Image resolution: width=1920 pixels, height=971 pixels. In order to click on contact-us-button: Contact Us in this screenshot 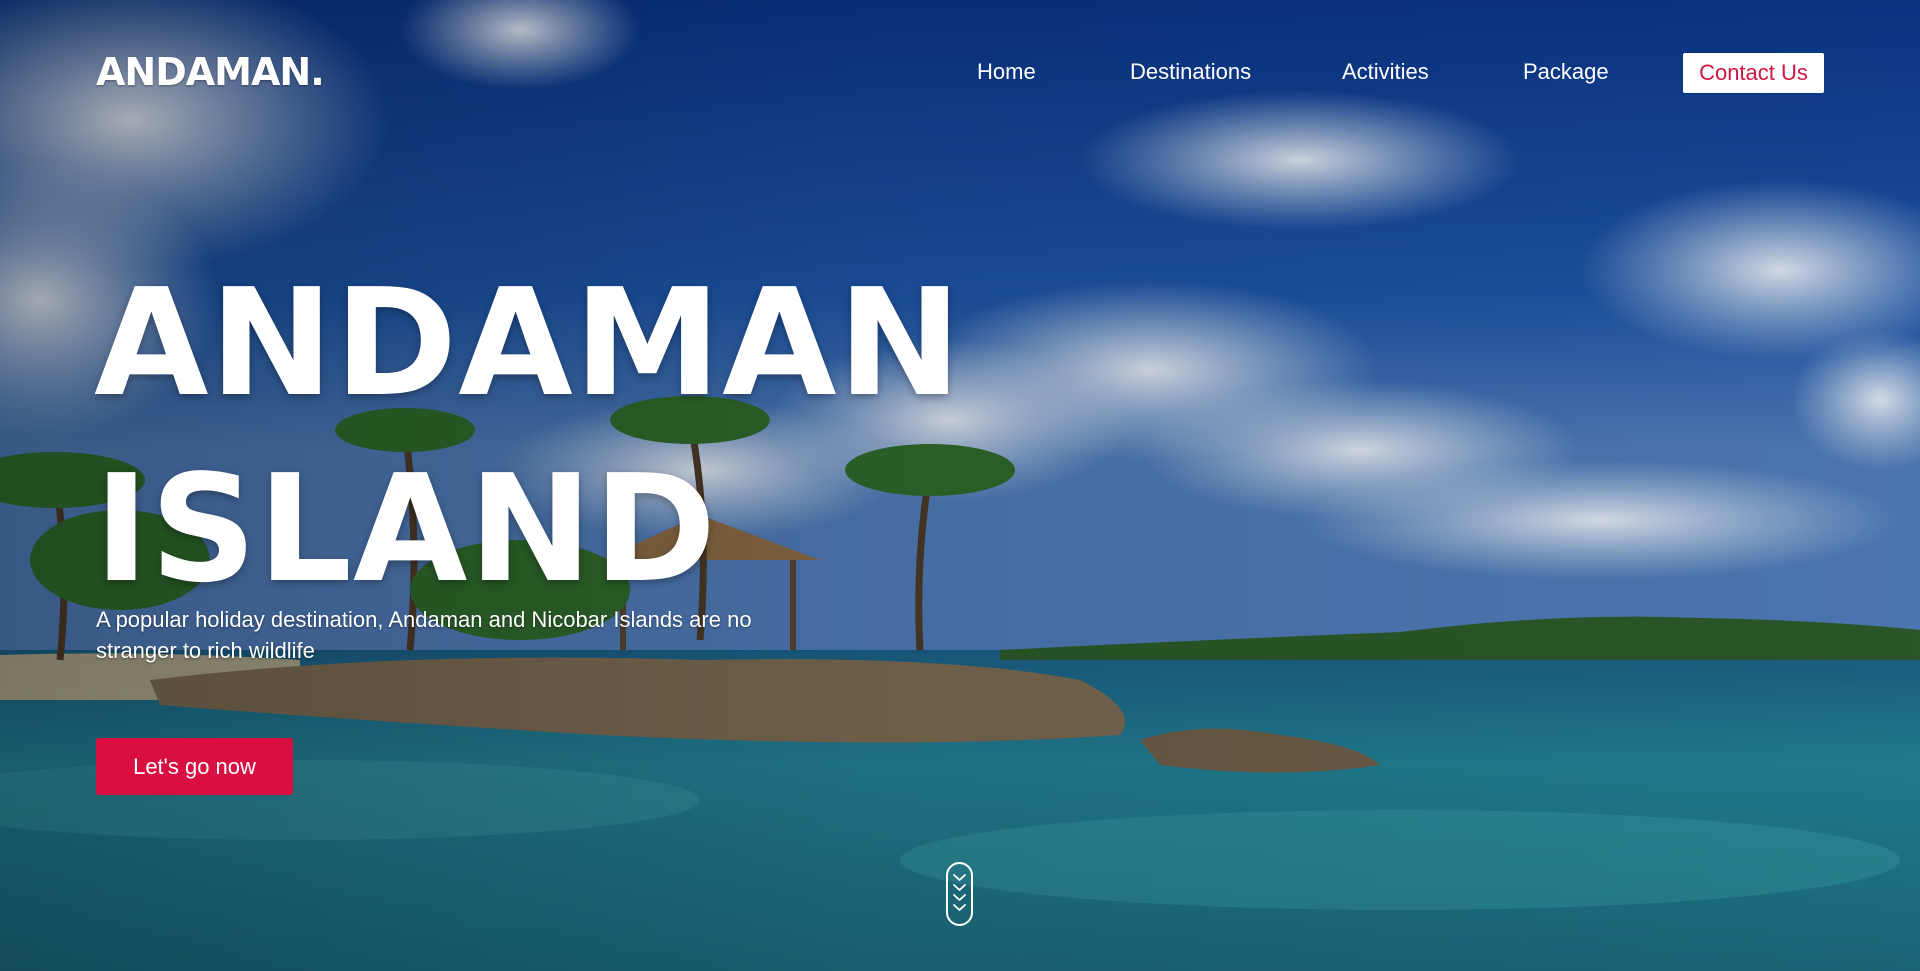, I will do `click(1753, 73)`.